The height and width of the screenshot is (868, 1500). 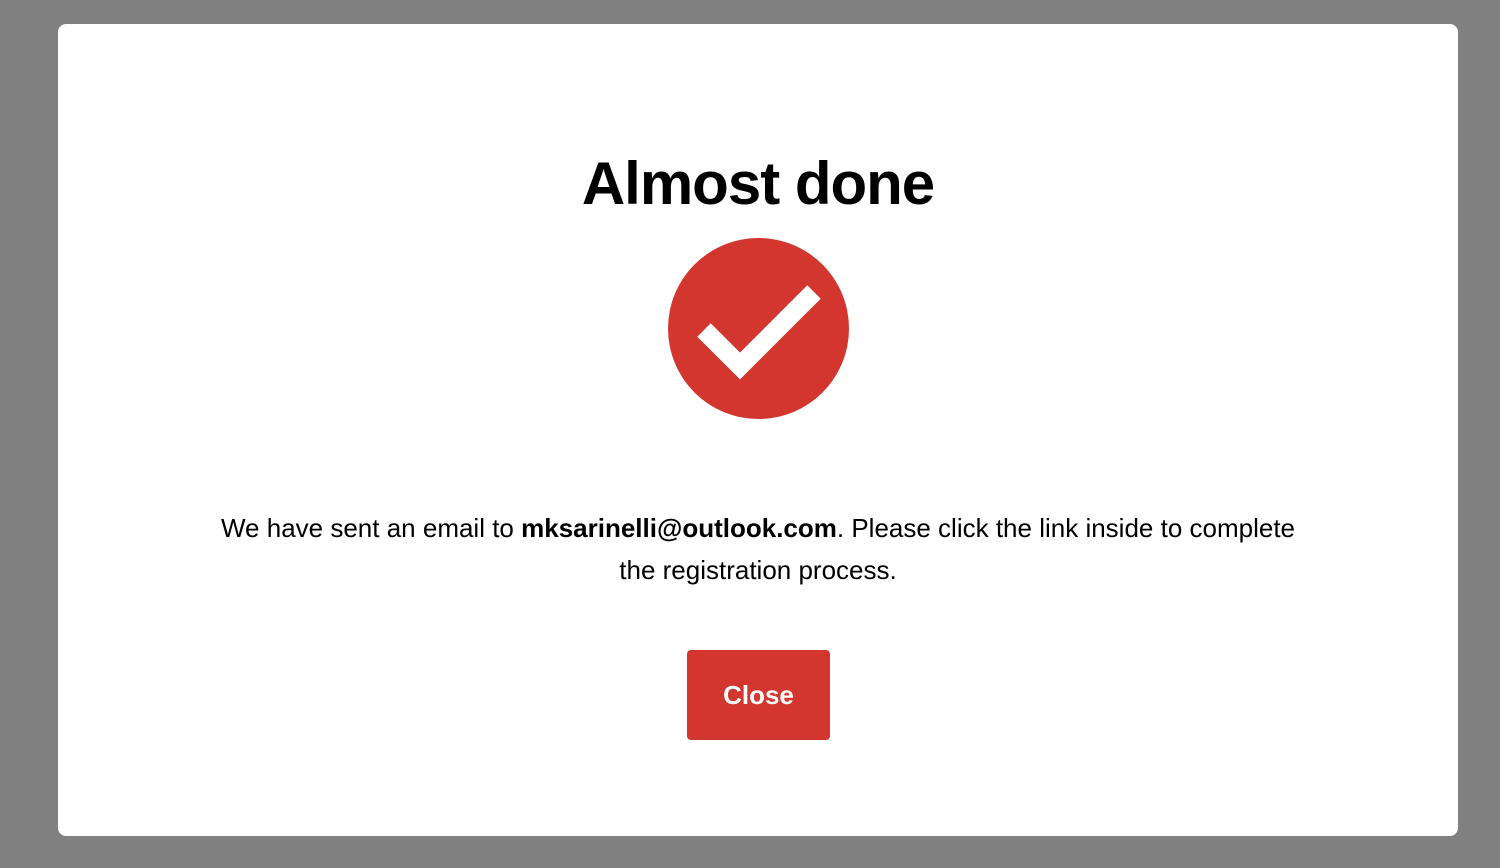 I want to click on modal-title: Almost done, so click(x=758, y=183).